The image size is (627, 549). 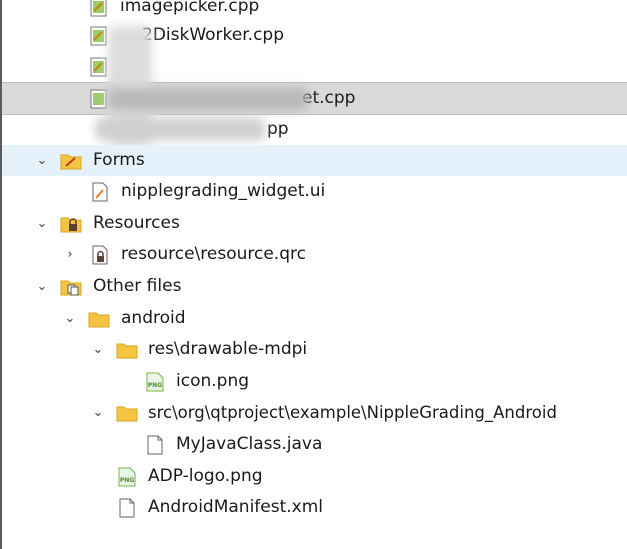 What do you see at coordinates (314, 11) in the screenshot?
I see `tree-item-imagepicker-cpp: imagepicker.cpp` at bounding box center [314, 11].